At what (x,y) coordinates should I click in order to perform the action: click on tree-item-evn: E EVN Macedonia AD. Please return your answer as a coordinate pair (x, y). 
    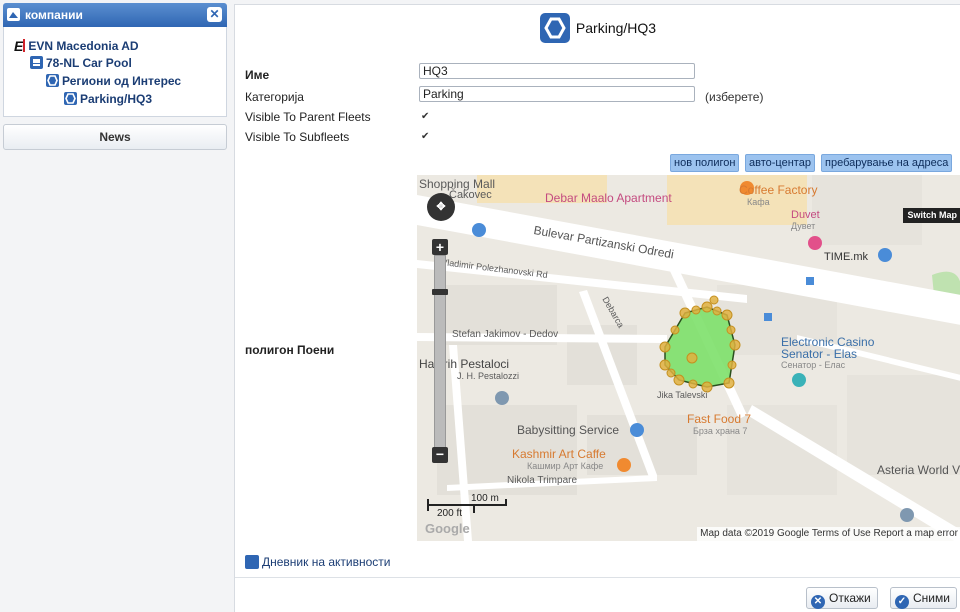
    Looking at the image, I should click on (76, 46).